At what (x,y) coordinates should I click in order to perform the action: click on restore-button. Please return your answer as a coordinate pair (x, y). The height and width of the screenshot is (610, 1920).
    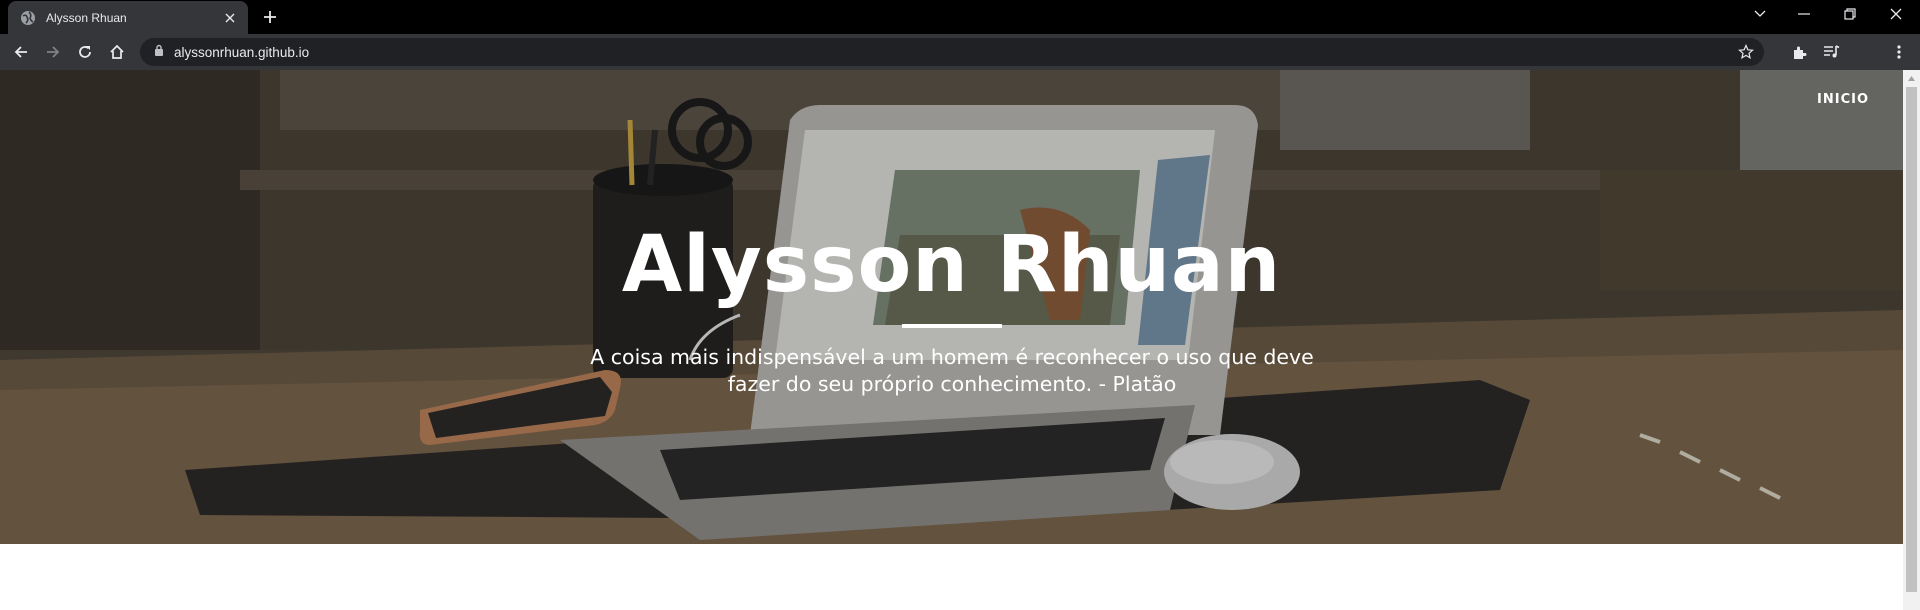
    Looking at the image, I should click on (1850, 14).